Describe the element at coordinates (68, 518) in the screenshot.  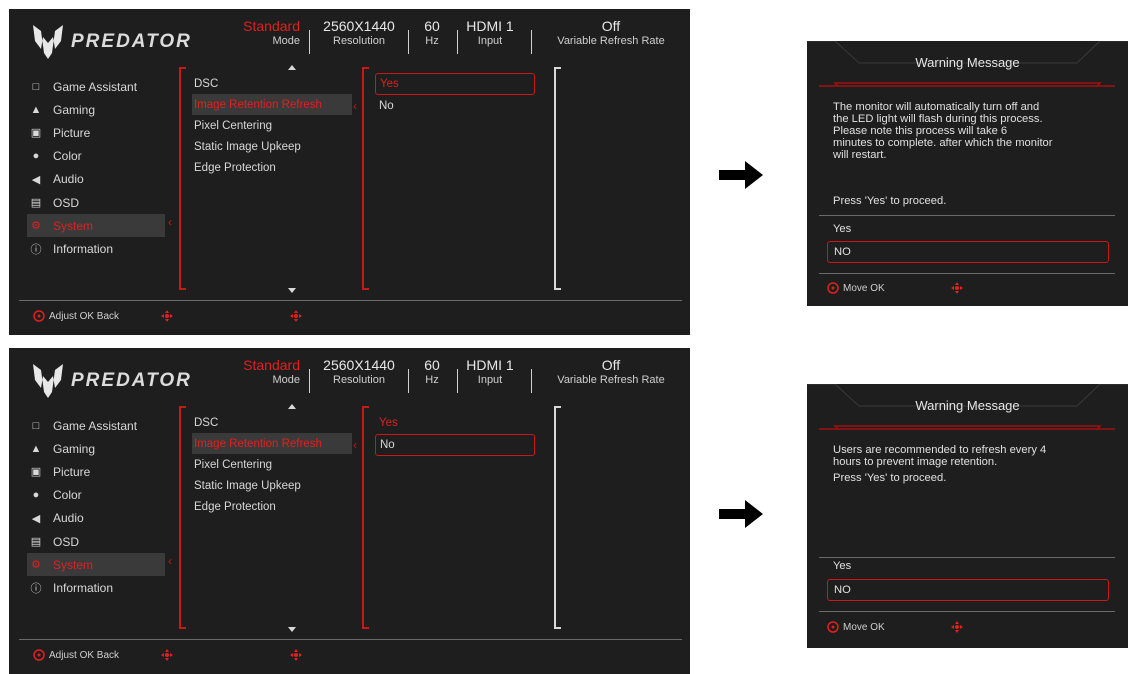
I see `sidebar-item-label: Audio` at that location.